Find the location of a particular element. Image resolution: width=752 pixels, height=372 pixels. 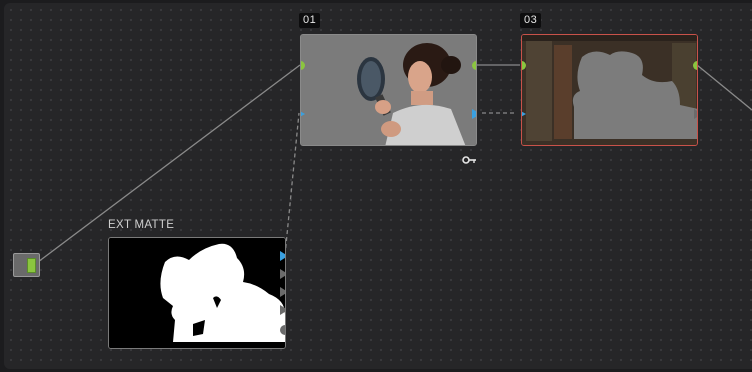

node01-key-input is located at coordinates (303, 114).